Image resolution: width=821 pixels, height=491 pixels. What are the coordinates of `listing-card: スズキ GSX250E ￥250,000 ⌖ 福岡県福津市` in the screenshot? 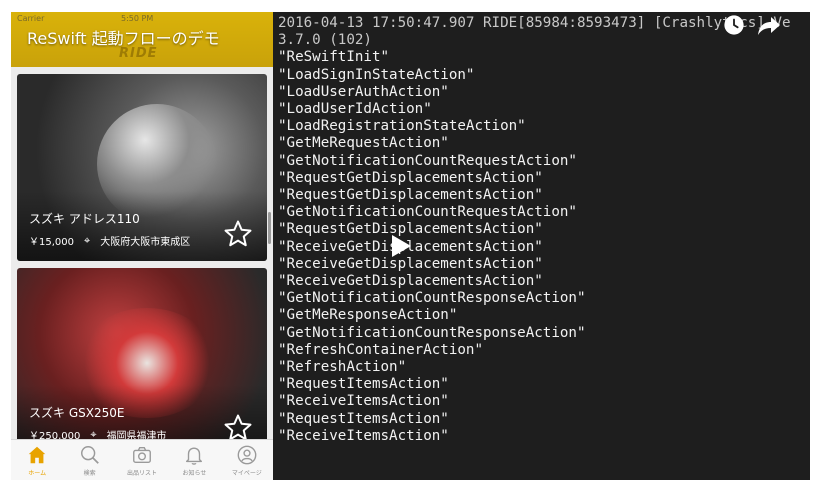 It's located at (142, 361).